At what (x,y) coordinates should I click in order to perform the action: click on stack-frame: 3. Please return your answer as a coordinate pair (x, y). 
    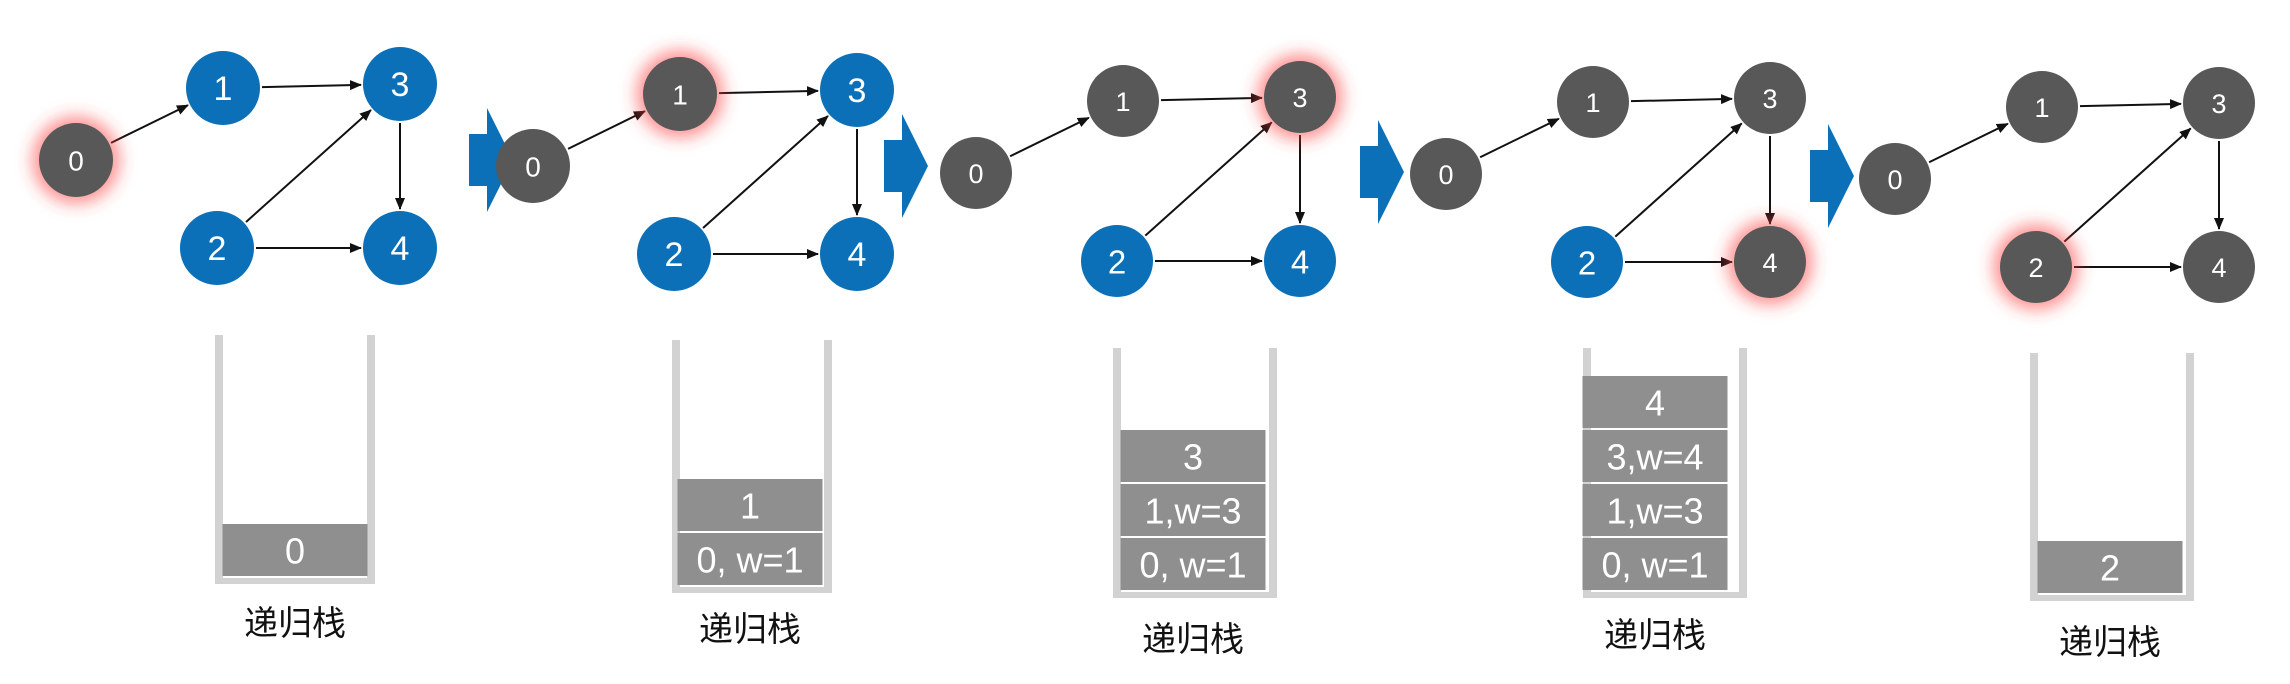
    Looking at the image, I should click on (1193, 456).